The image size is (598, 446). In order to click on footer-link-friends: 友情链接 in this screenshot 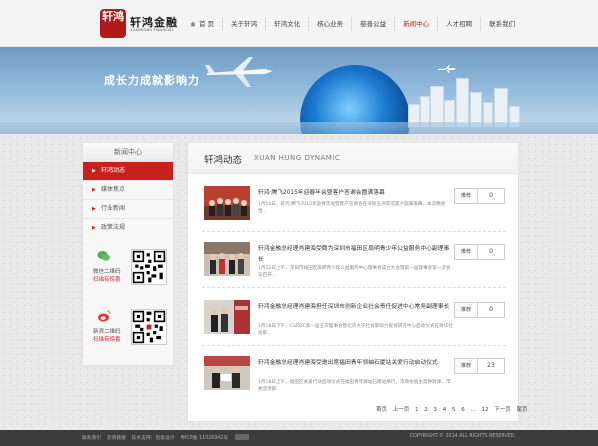, I will do `click(116, 438)`.